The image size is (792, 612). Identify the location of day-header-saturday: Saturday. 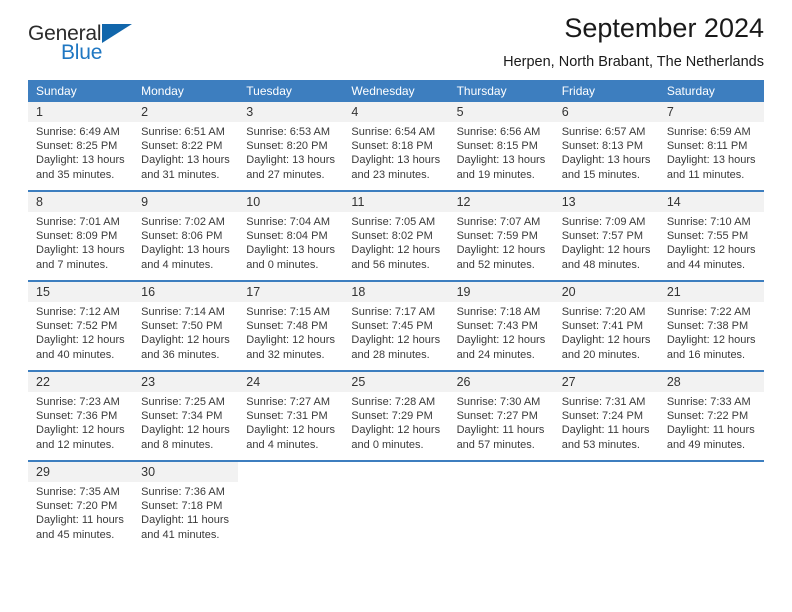
(690, 91).